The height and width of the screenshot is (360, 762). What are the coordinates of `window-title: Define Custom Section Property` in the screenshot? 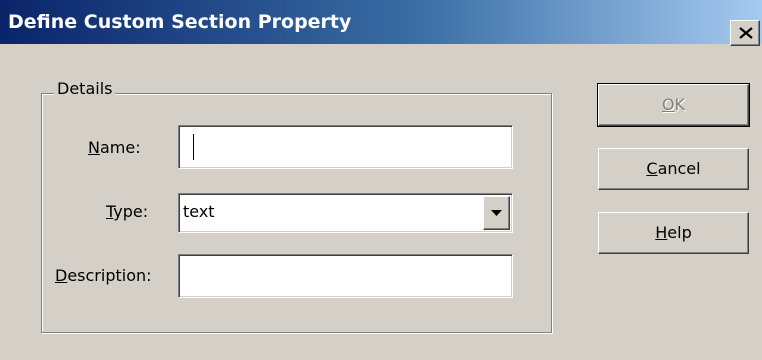 It's located at (180, 22).